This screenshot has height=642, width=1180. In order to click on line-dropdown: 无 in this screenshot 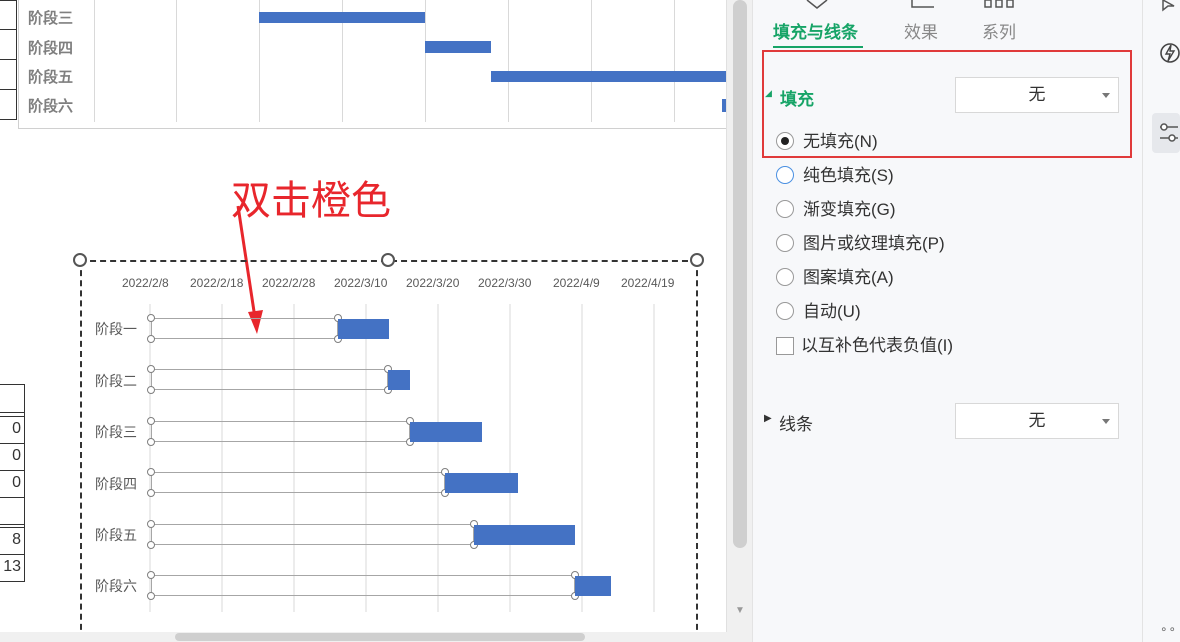, I will do `click(1037, 421)`.